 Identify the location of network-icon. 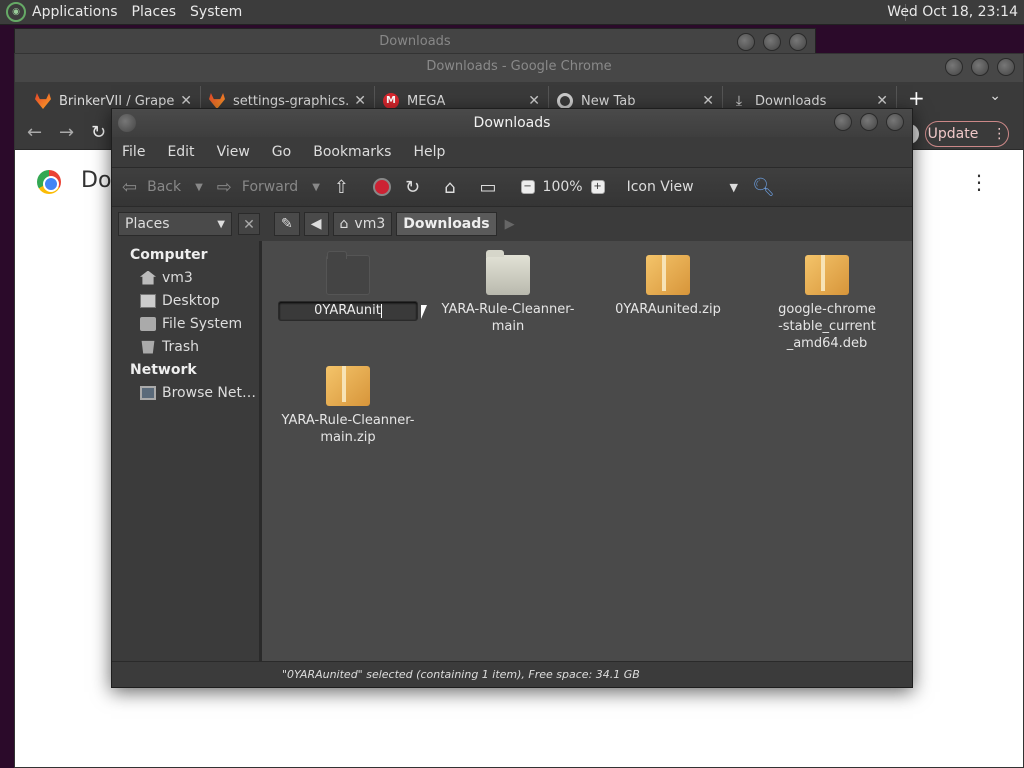
(148, 392).